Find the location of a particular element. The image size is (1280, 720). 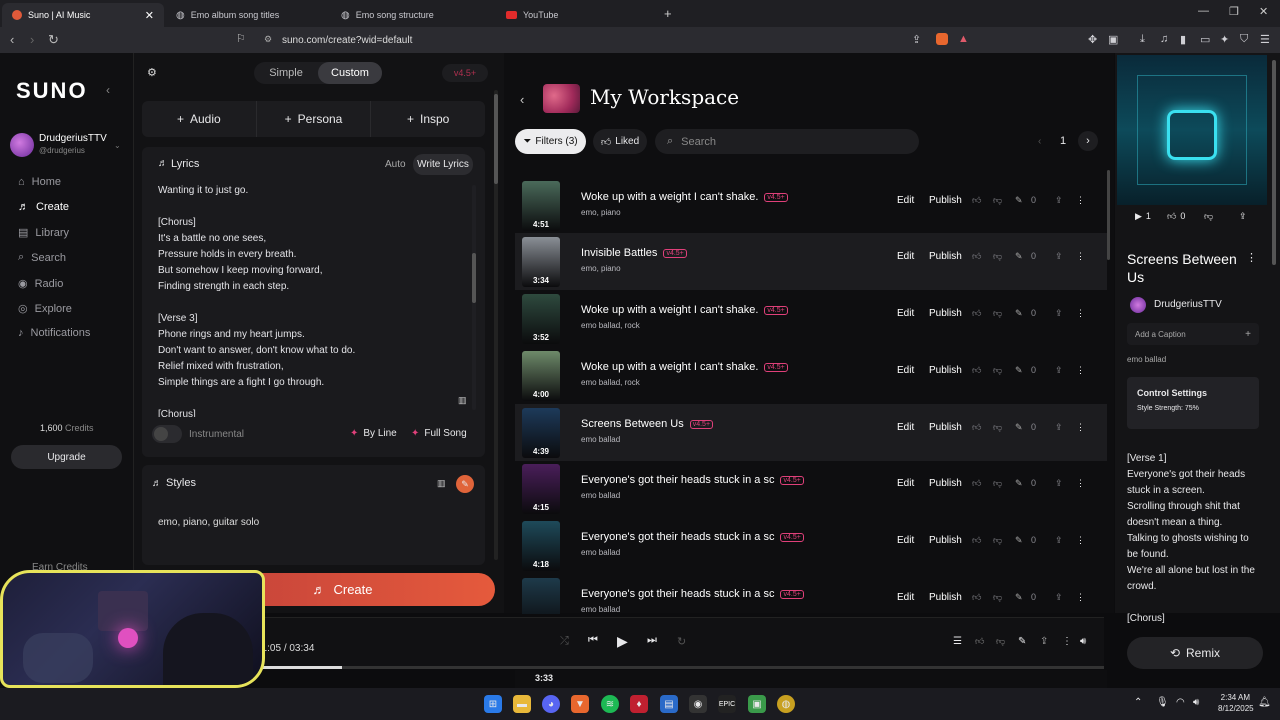

nav-search: ⌕ Search is located at coordinates (42, 257).